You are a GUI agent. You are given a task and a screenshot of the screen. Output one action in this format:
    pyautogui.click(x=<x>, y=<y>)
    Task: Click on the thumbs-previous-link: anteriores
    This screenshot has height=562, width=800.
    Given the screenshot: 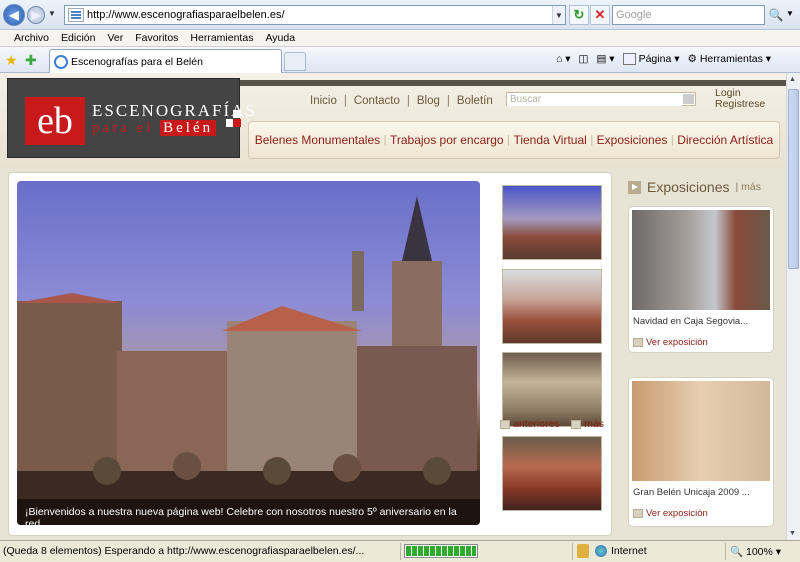 What is the action you would take?
    pyautogui.click(x=530, y=424)
    